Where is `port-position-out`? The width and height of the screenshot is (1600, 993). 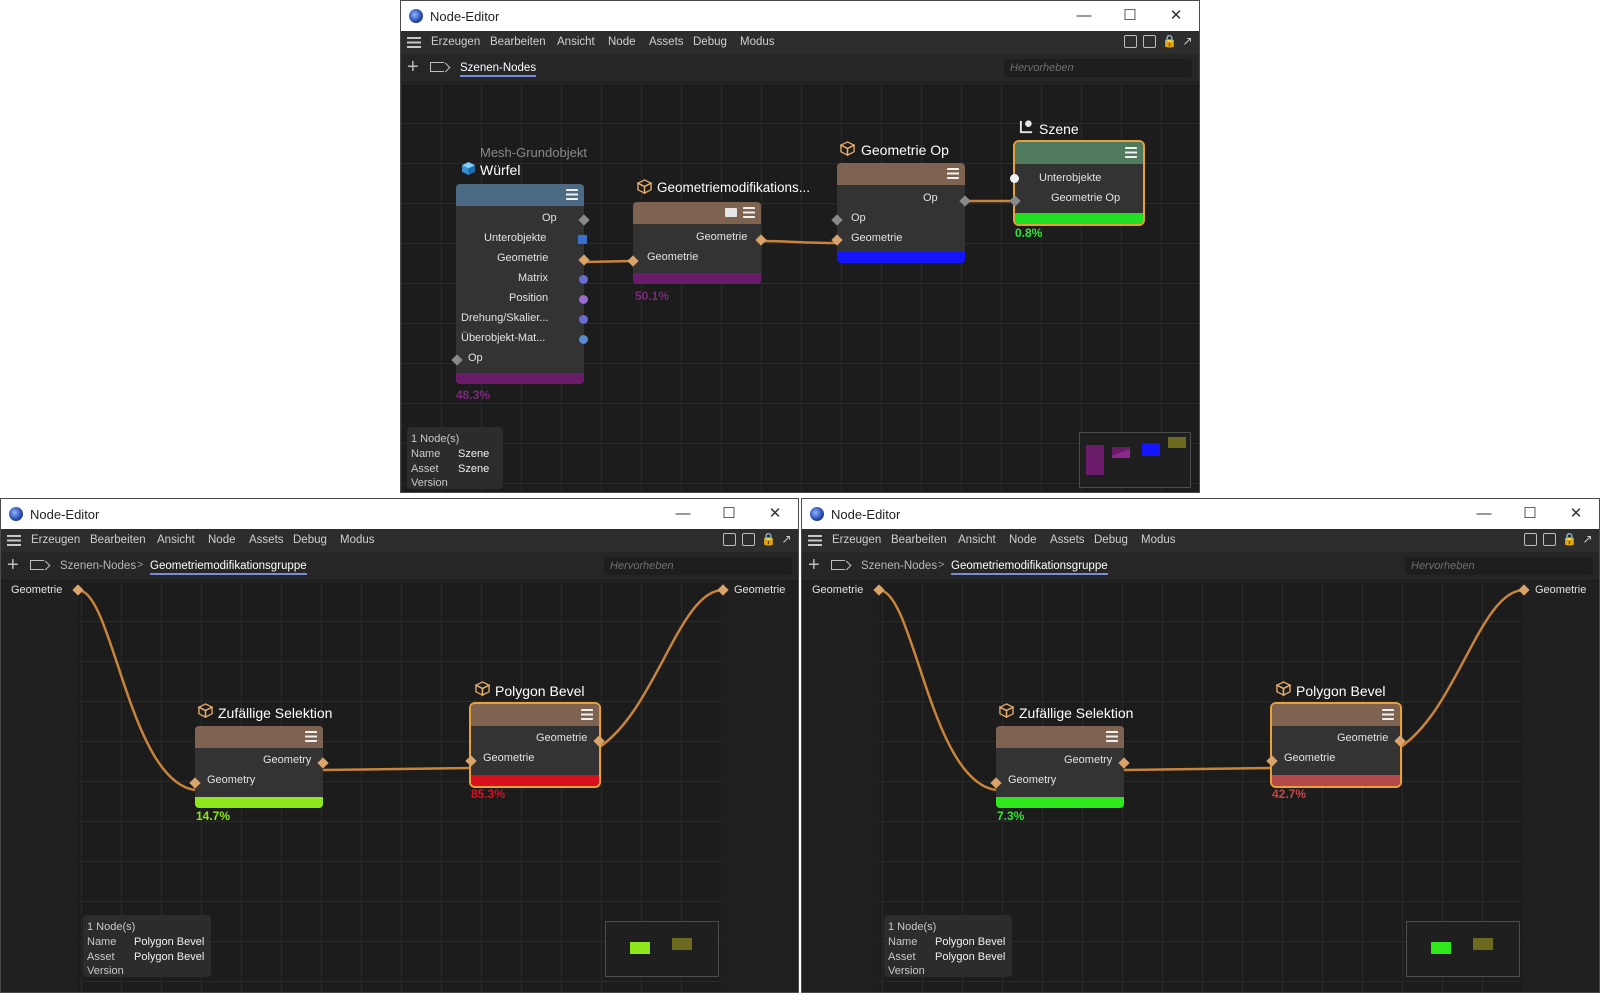
port-position-out is located at coordinates (583, 299).